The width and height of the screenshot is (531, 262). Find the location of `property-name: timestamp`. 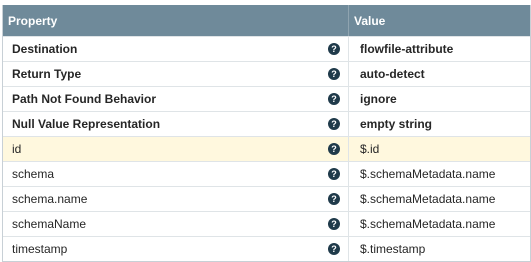

property-name: timestamp is located at coordinates (40, 249).